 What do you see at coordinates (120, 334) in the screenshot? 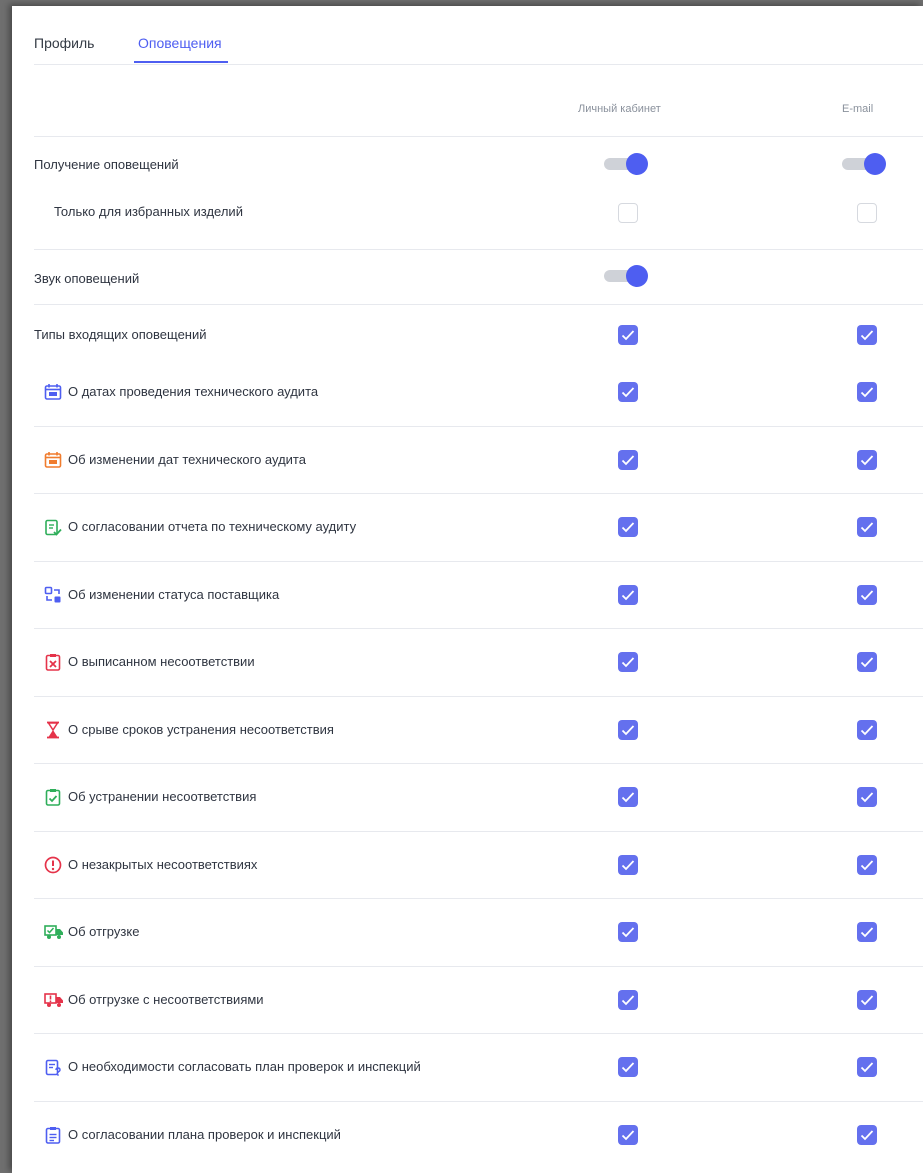
I see `incoming-types-label: Типы входящих оповещений` at bounding box center [120, 334].